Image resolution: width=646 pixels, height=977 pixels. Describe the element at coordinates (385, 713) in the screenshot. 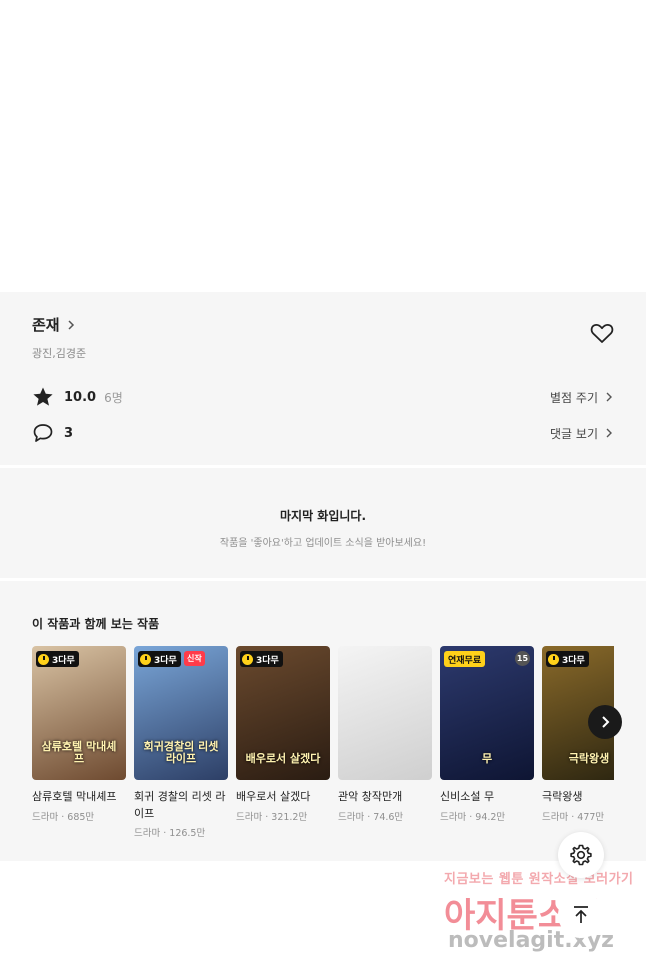

I see `cover-thumbnail` at that location.